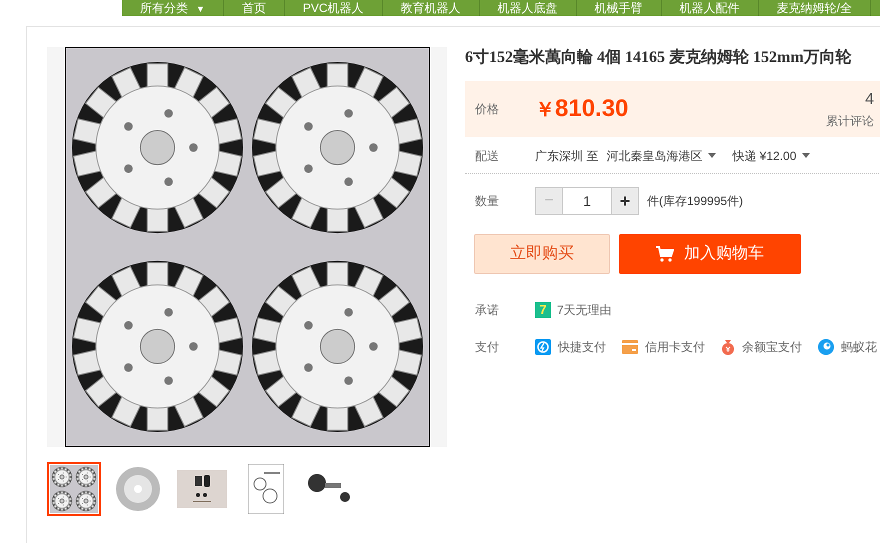  I want to click on ship-from: 广东深圳 至, so click(566, 156).